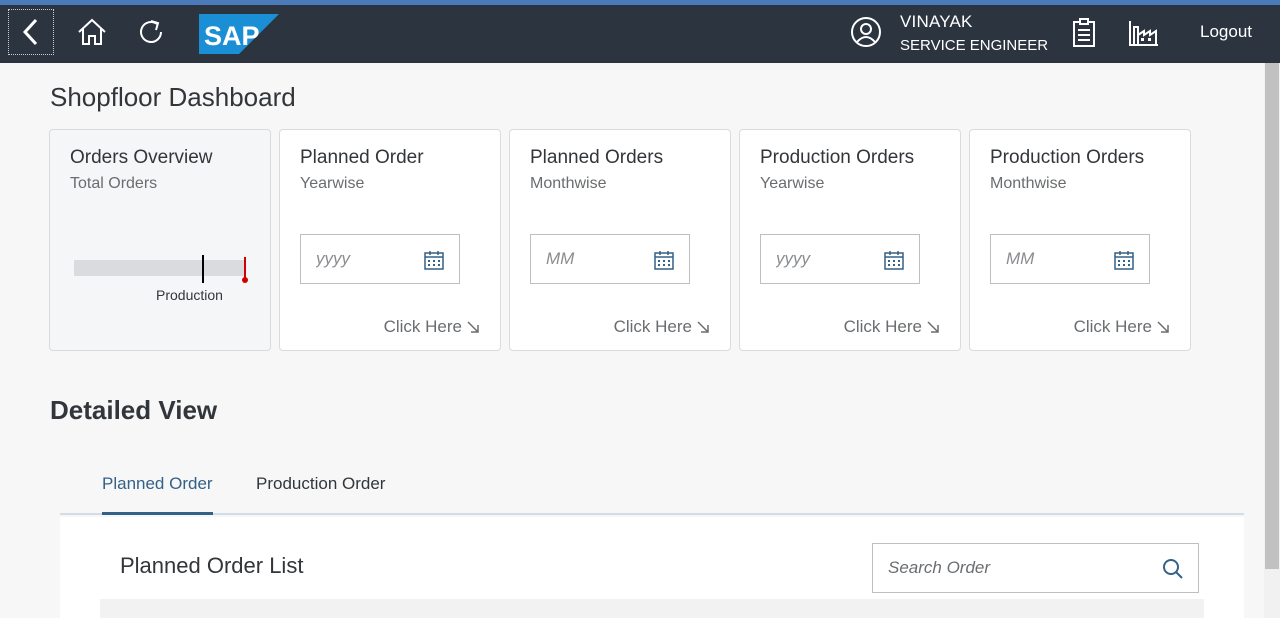  What do you see at coordinates (245, 268) in the screenshot?
I see `bullet-chart-target-marker` at bounding box center [245, 268].